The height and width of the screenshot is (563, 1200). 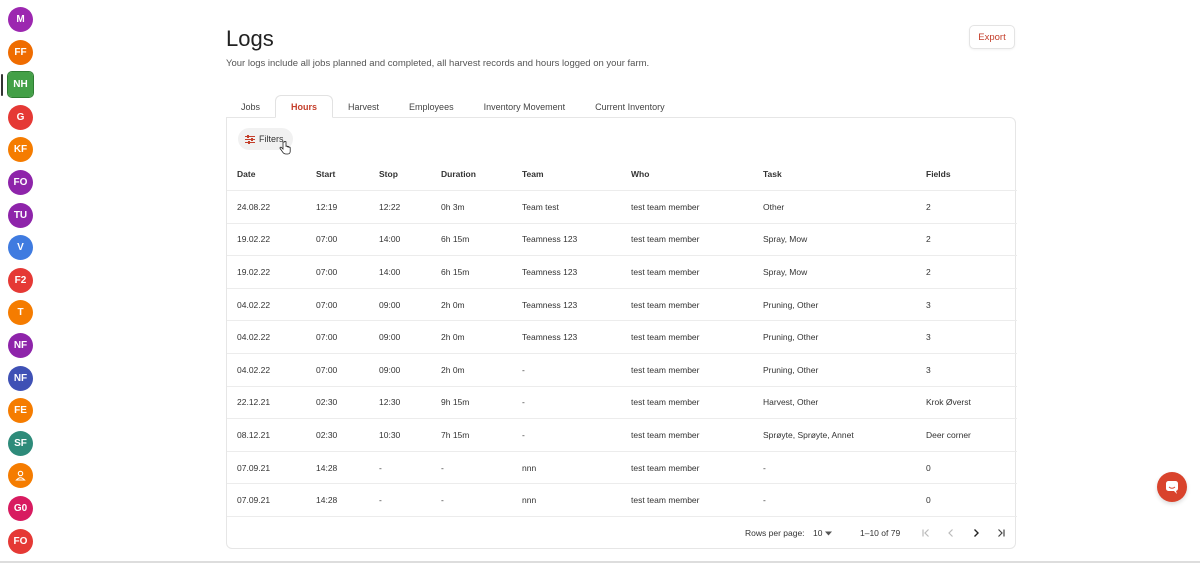 What do you see at coordinates (1001, 533) in the screenshot?
I see `last-page-button` at bounding box center [1001, 533].